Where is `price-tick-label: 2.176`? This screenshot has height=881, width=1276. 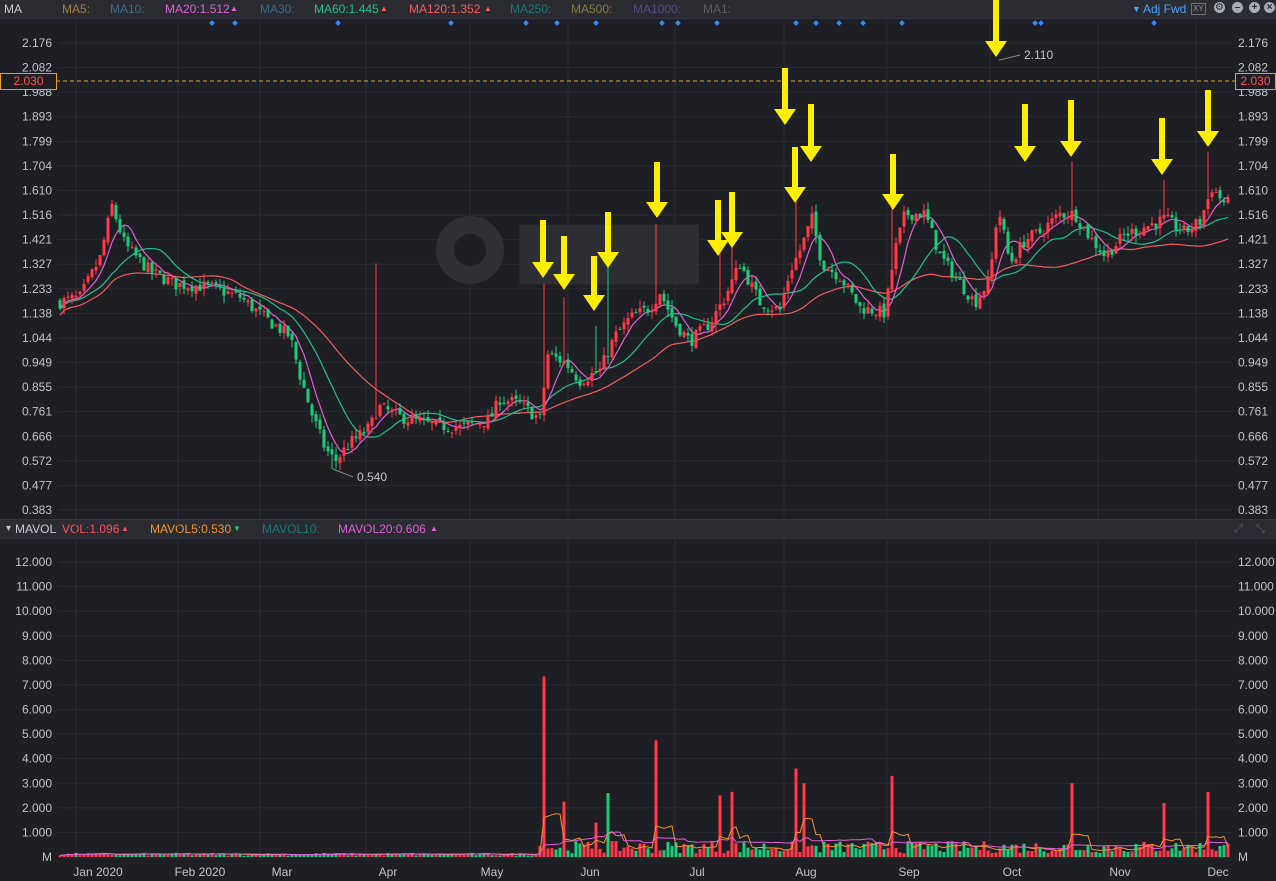
price-tick-label: 2.176 is located at coordinates (37, 43).